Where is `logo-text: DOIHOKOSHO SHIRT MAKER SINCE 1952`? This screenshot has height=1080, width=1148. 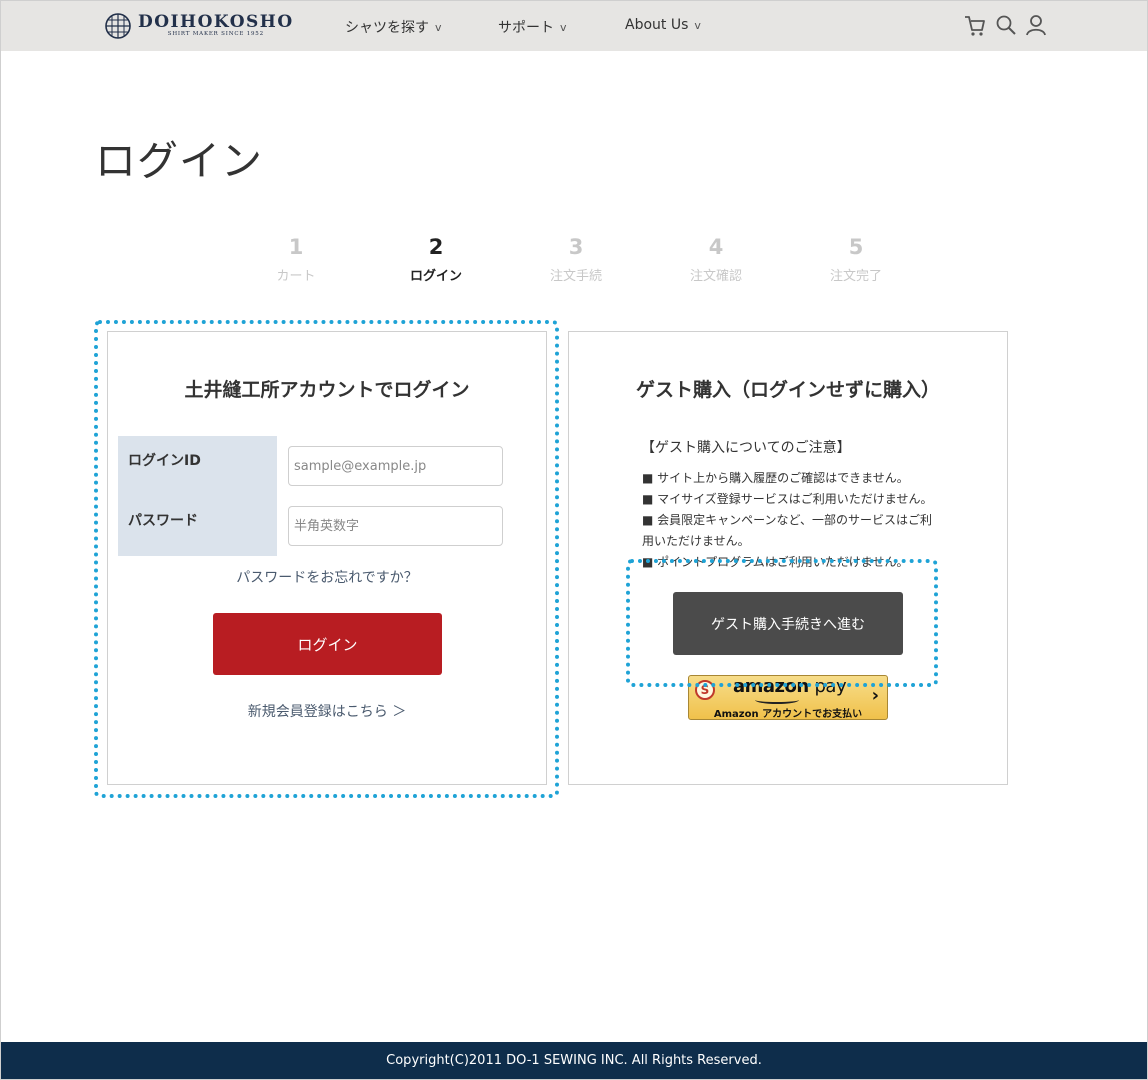
logo-text: DOIHOKOSHO SHIRT MAKER SINCE 1952 is located at coordinates (216, 26).